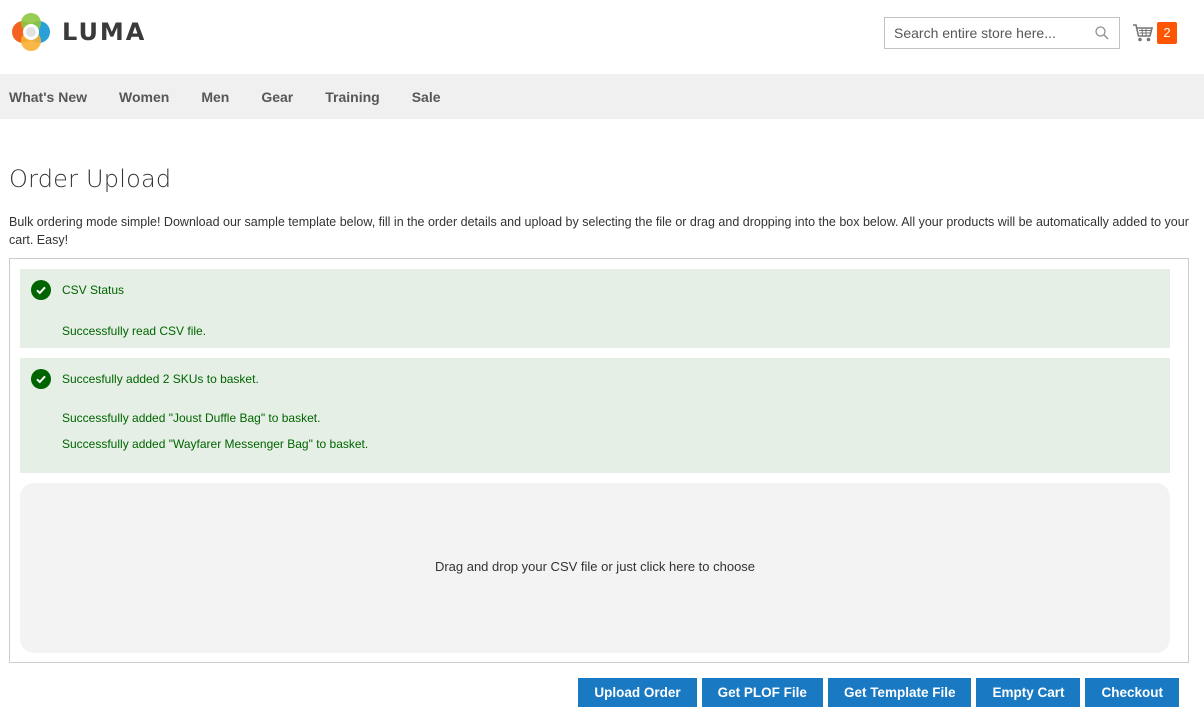 The width and height of the screenshot is (1204, 707). What do you see at coordinates (1156, 33) in the screenshot?
I see `mini-cart: 2` at bounding box center [1156, 33].